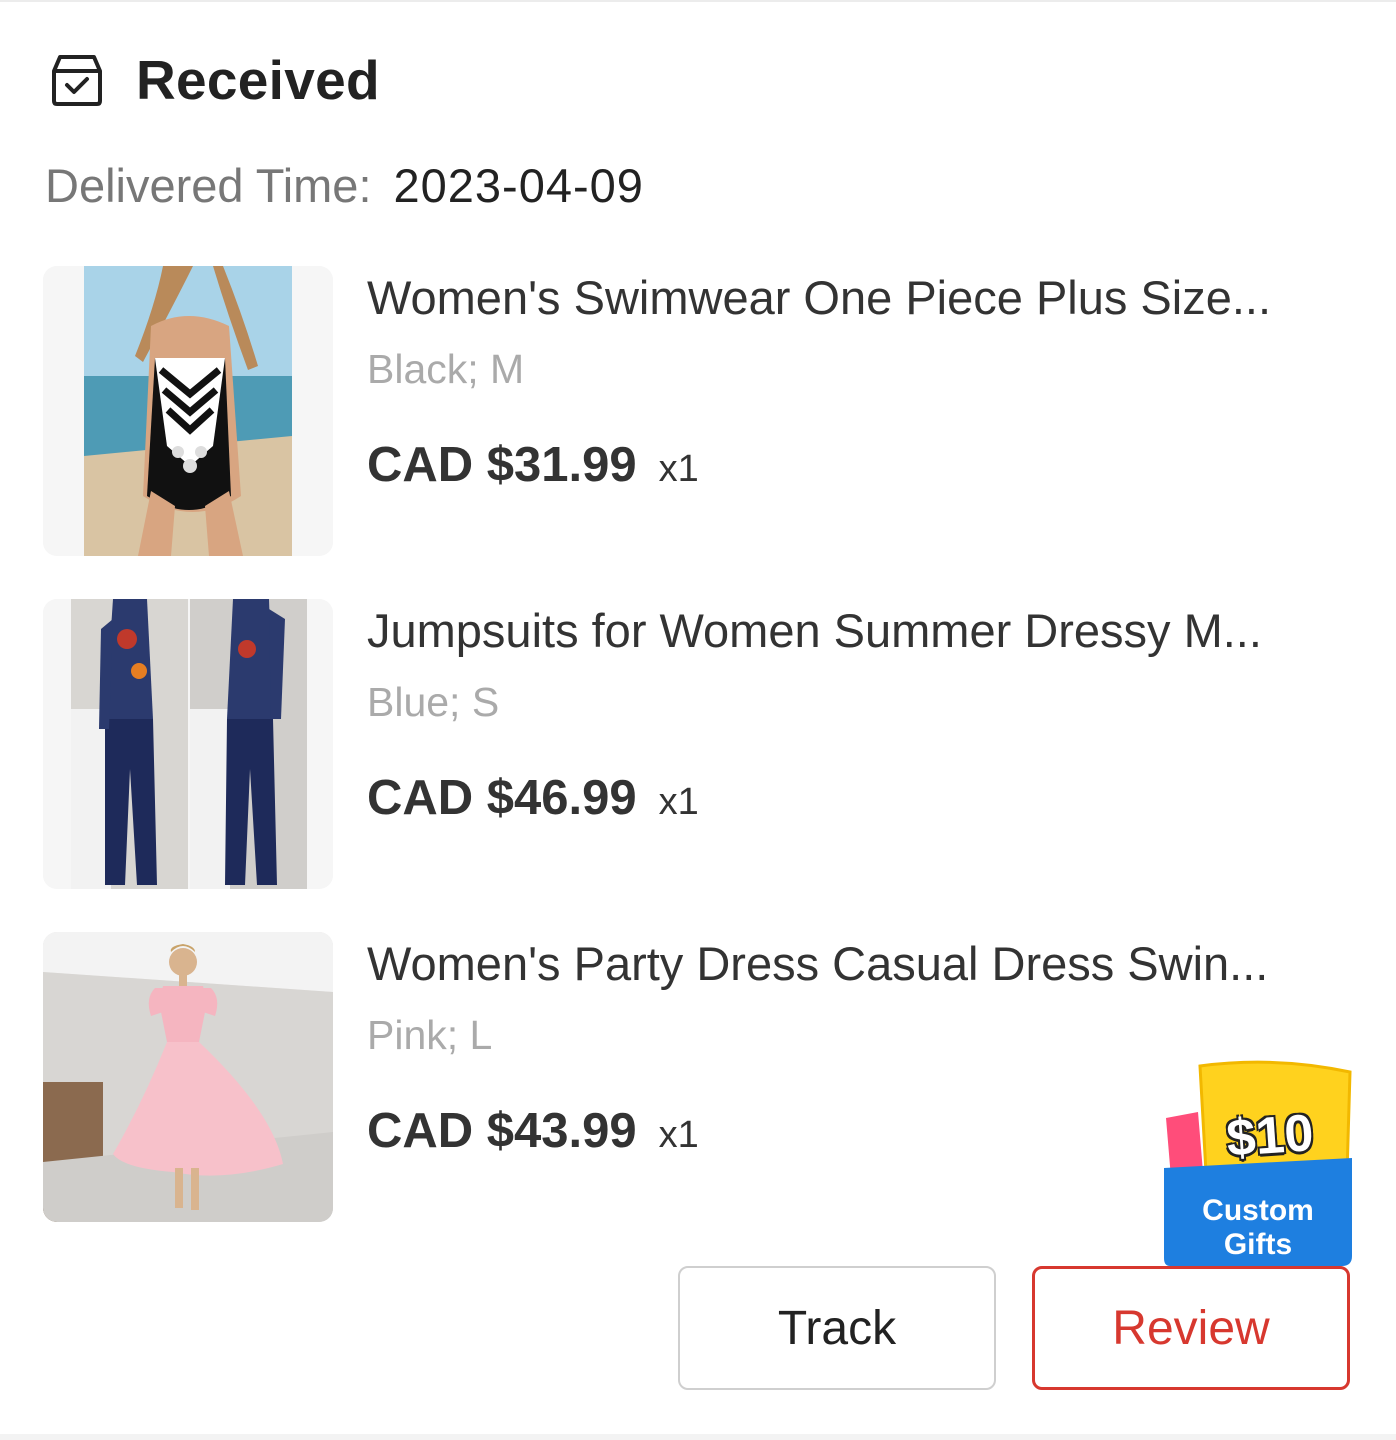  I want to click on product-thumbnail-jumpsuit, so click(188, 744).